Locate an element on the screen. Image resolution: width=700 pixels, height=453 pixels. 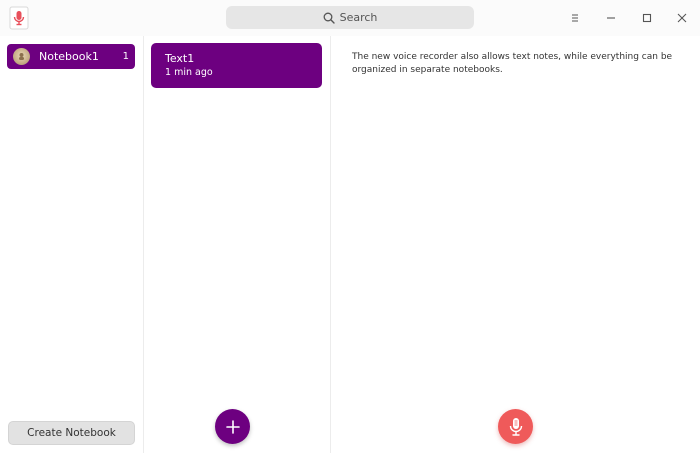
create-notebook-button: Create Notebook is located at coordinates (71, 433).